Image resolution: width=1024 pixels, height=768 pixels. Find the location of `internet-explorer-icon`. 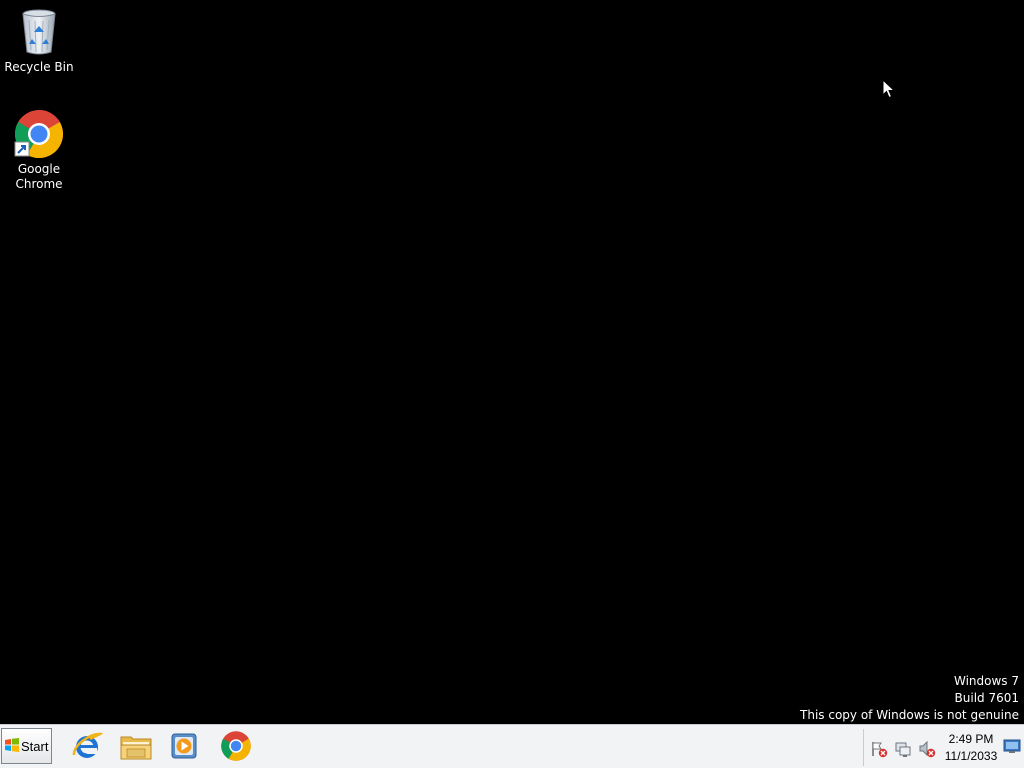

internet-explorer-icon is located at coordinates (87, 747).